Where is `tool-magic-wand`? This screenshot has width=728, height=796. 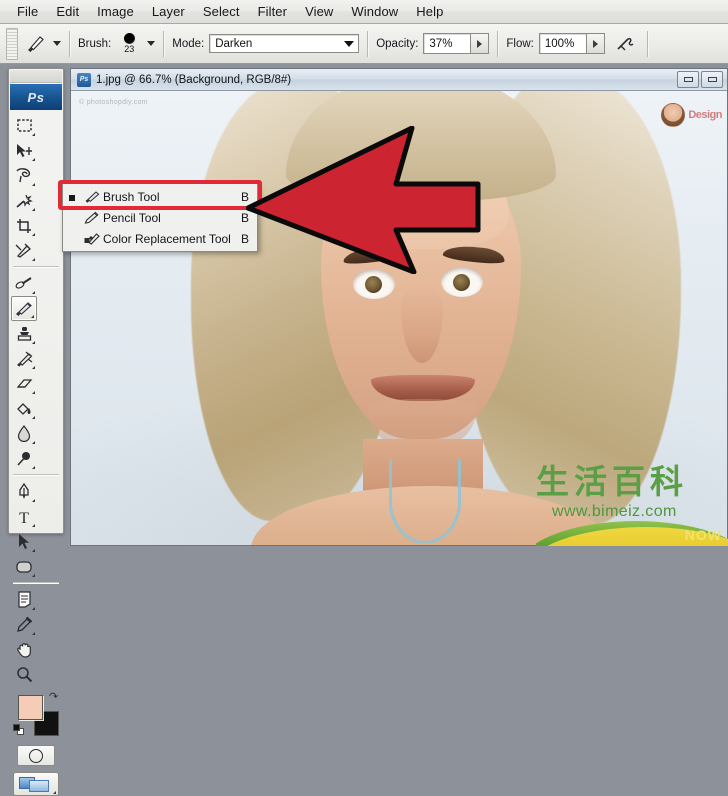
tool-magic-wand is located at coordinates (24, 200).